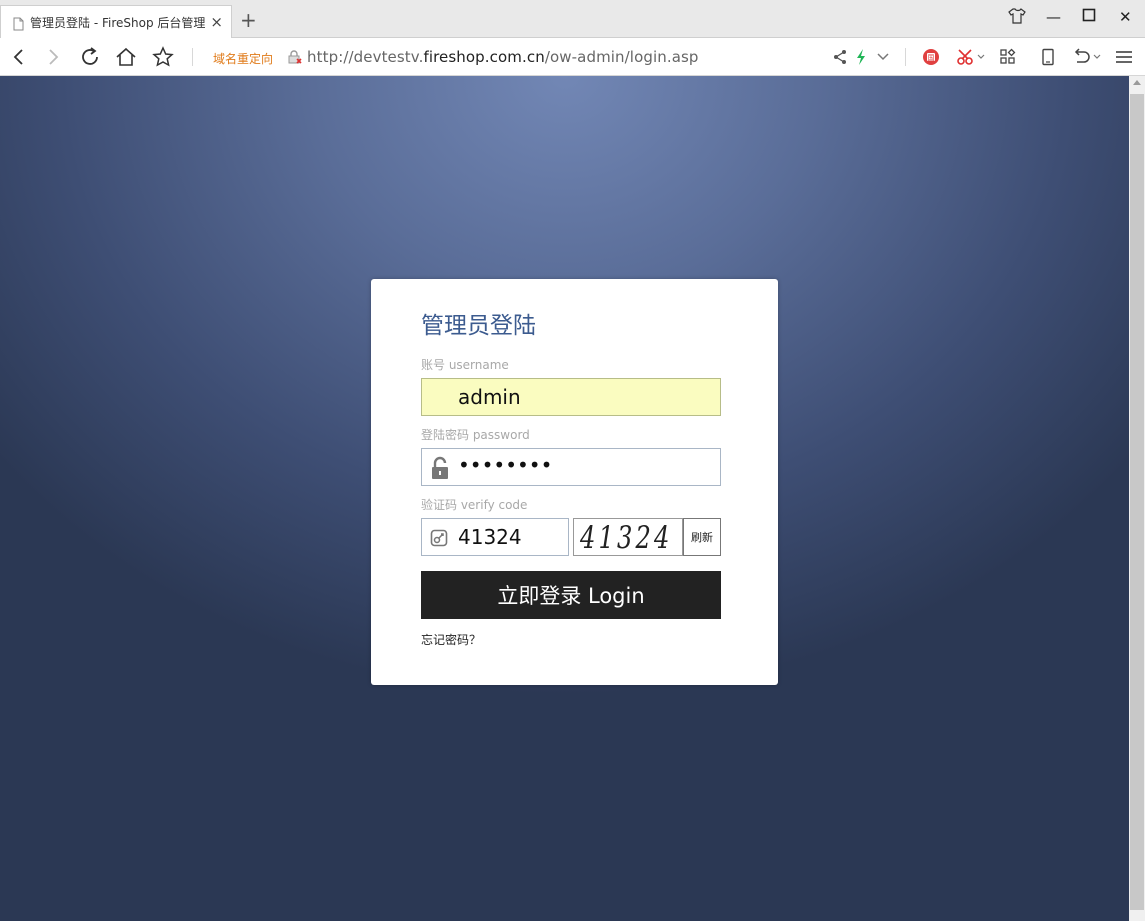 The height and width of the screenshot is (921, 1145). Describe the element at coordinates (1137, 82) in the screenshot. I see `scroll-up-arrow-icon` at that location.